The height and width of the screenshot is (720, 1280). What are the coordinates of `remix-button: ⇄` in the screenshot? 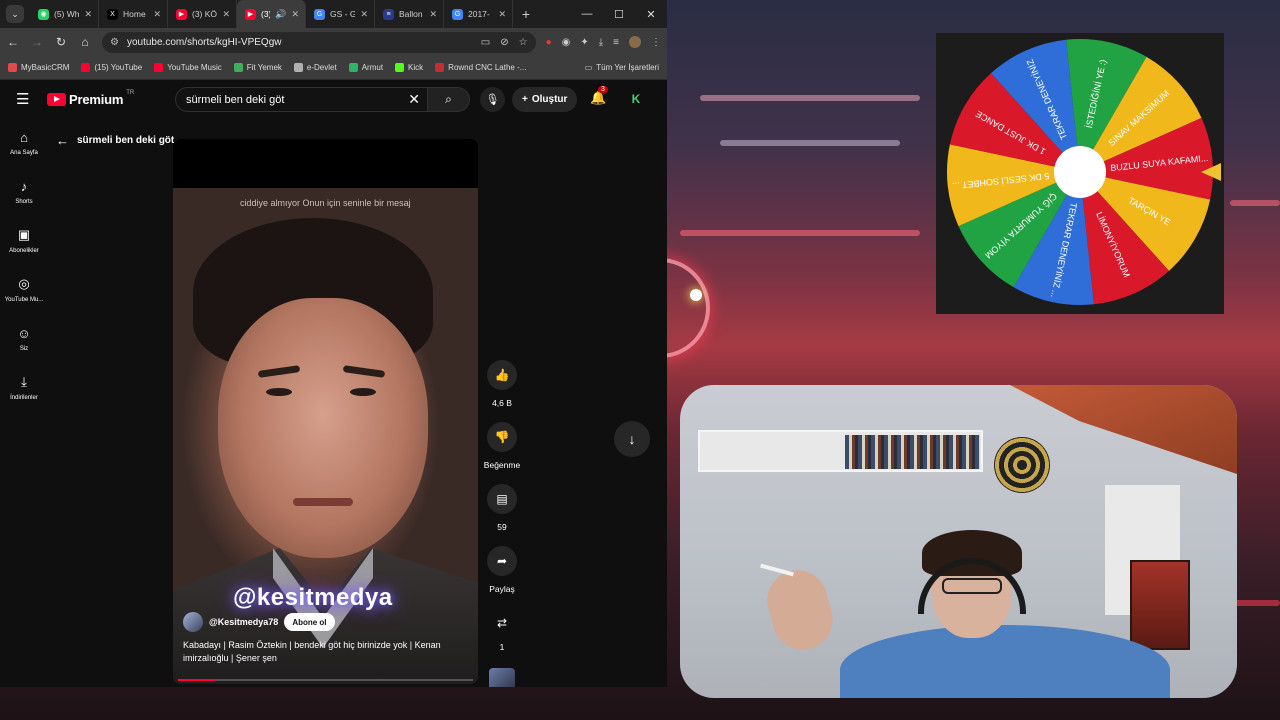 It's located at (502, 623).